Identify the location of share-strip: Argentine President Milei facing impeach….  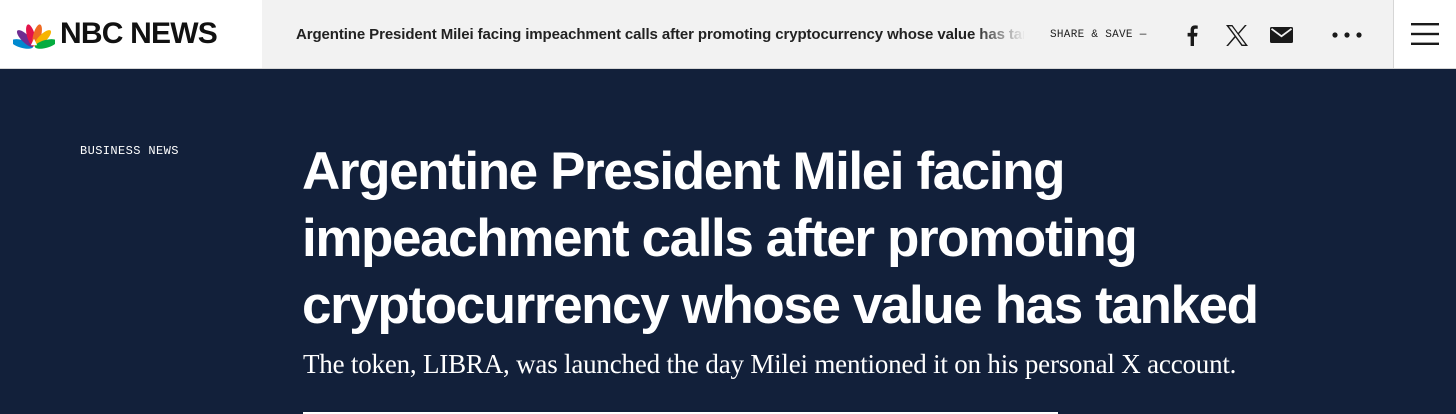
(827, 34).